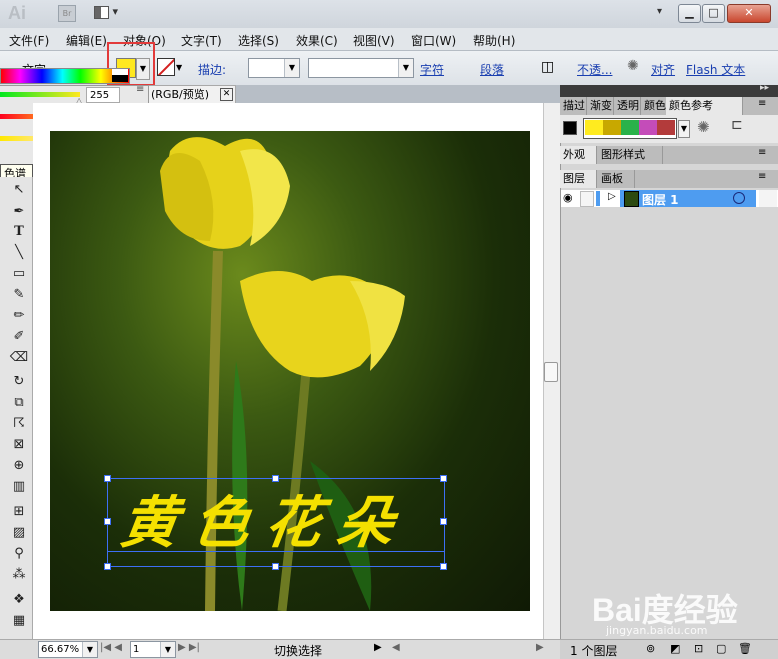 Image resolution: width=778 pixels, height=659 pixels. Describe the element at coordinates (19, 190) in the screenshot. I see `direct-select-icon: ↖` at that location.